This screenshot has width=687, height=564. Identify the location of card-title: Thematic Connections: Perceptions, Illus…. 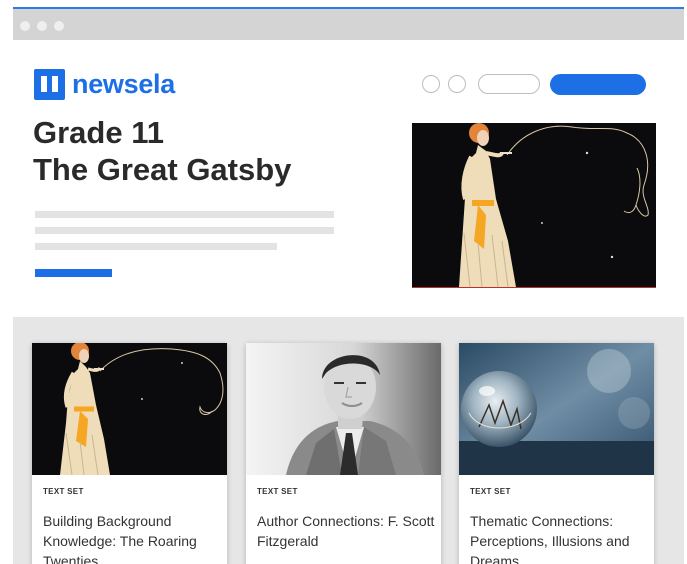
(559, 537).